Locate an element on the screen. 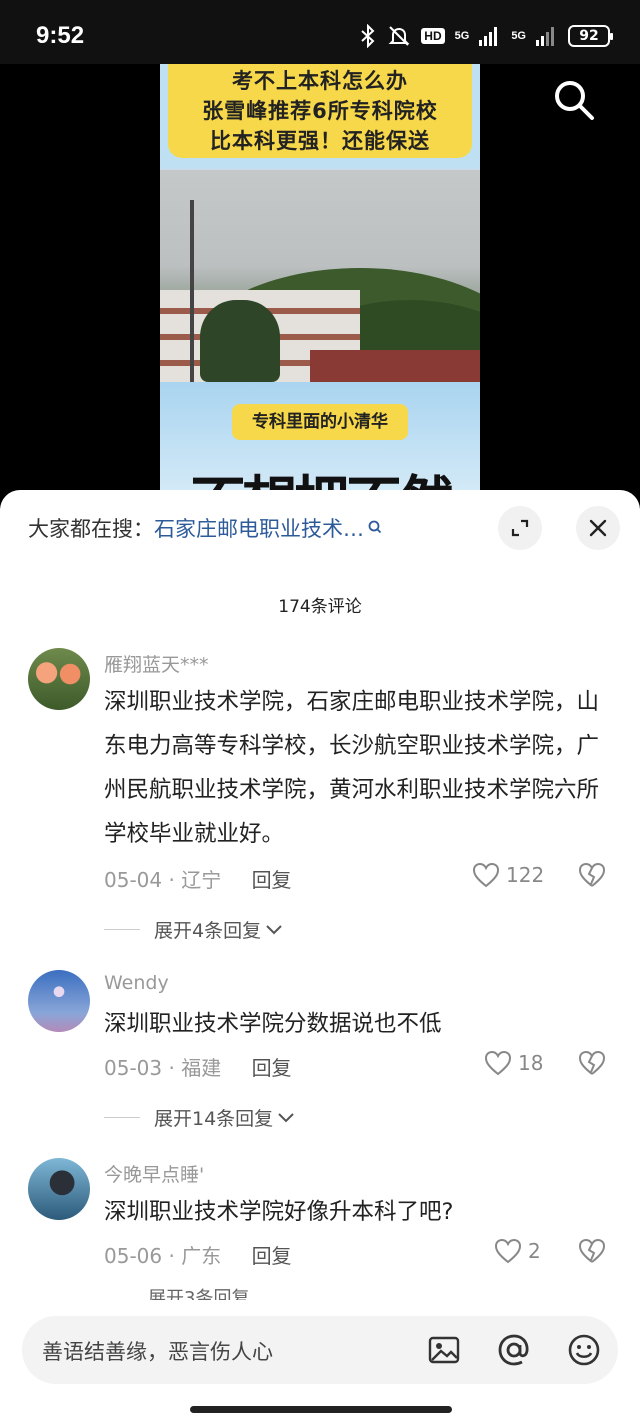  network-5g-2: 5G is located at coordinates (518, 36).